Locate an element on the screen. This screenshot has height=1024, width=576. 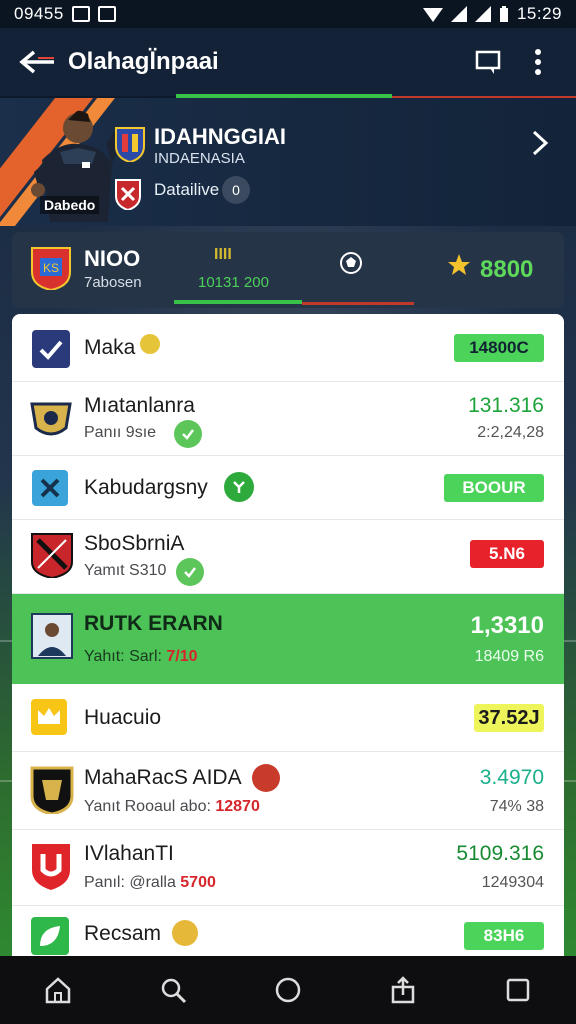
gallery-notification-icon is located at coordinates (106, 14).